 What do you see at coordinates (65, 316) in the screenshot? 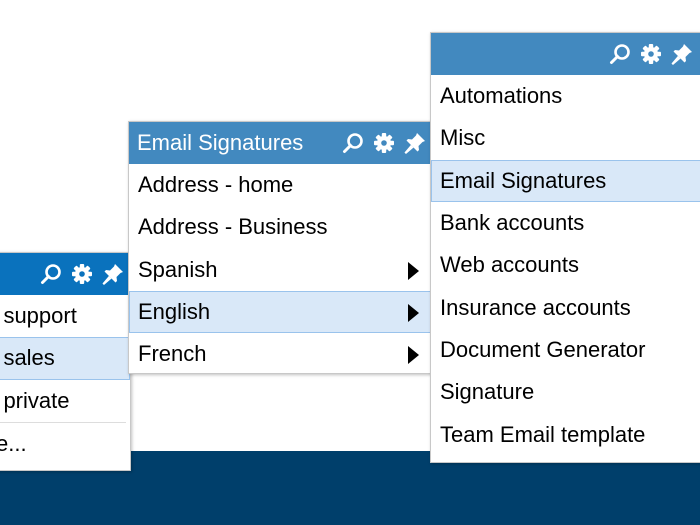
I see `menu-item-support: - support` at bounding box center [65, 316].